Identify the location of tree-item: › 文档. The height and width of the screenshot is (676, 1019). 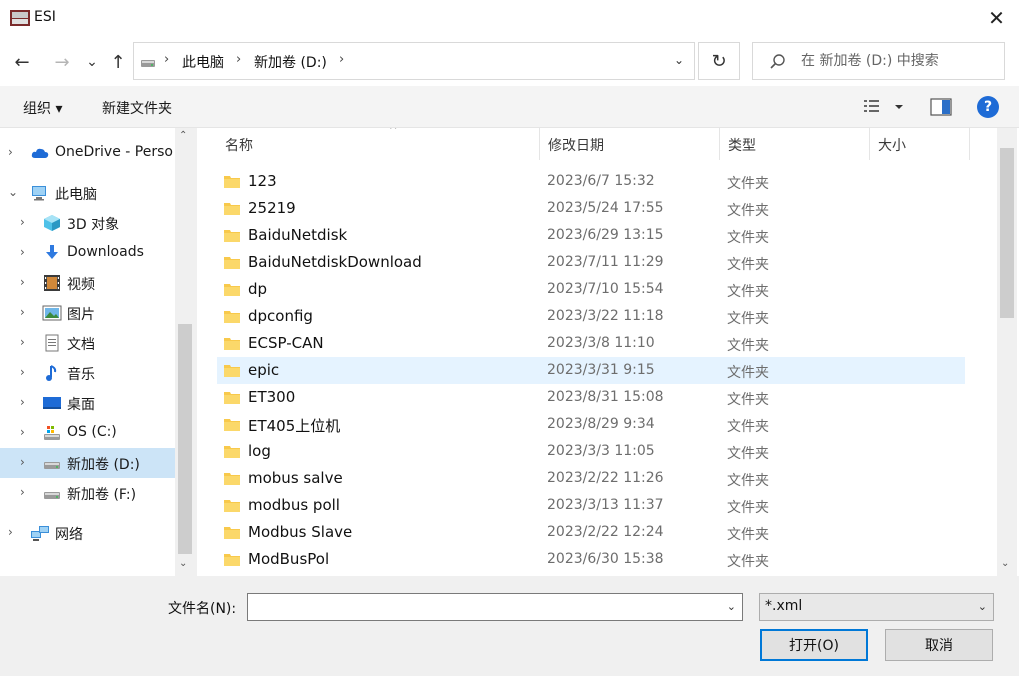
(87, 343).